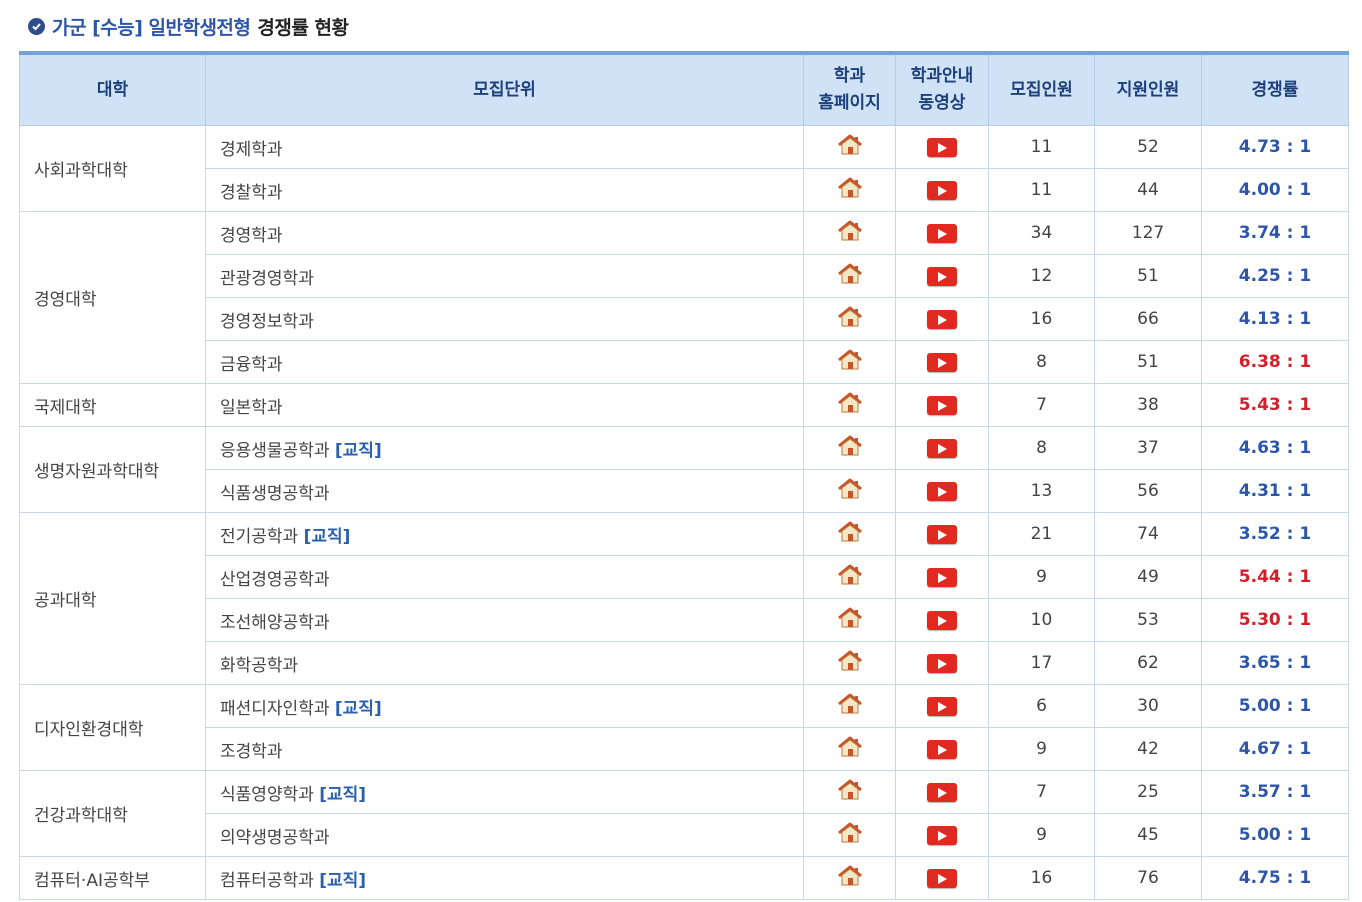  What do you see at coordinates (1041, 147) in the screenshot?
I see `quota-cell: 11` at bounding box center [1041, 147].